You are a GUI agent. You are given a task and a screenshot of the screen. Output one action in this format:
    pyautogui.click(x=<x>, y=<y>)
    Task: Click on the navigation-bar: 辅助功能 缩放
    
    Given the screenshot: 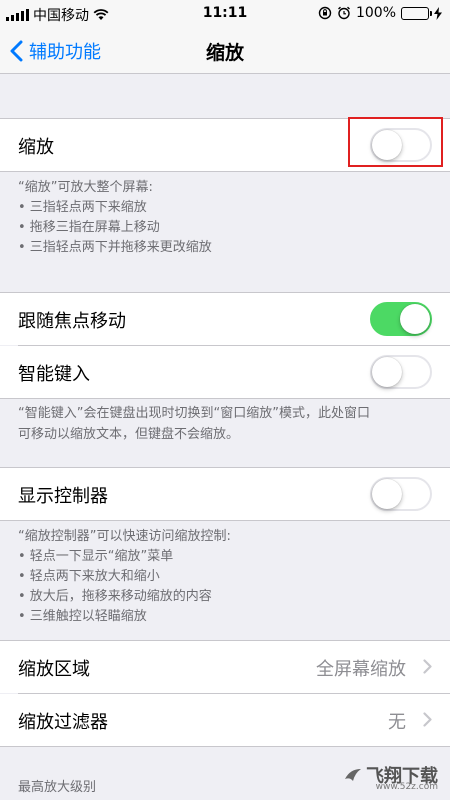 What is the action you would take?
    pyautogui.click(x=225, y=51)
    